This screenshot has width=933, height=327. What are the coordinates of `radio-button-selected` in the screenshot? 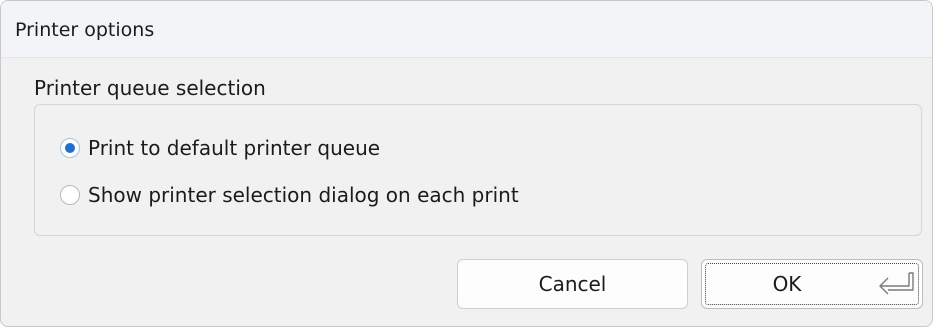 It's located at (70, 148).